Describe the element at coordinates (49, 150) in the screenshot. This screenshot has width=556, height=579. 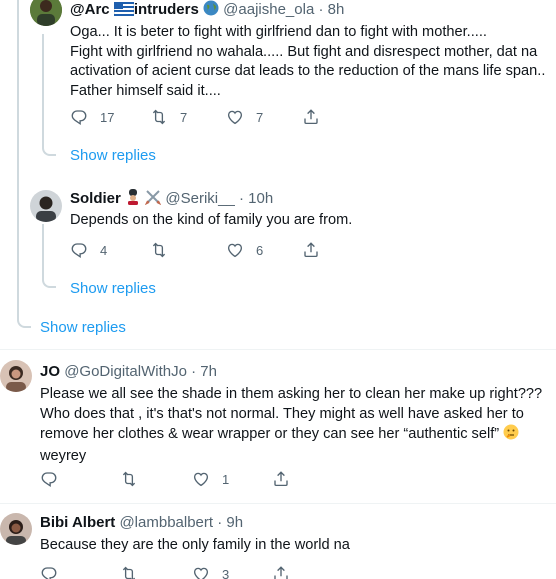
I see `inner-thread-hook` at that location.